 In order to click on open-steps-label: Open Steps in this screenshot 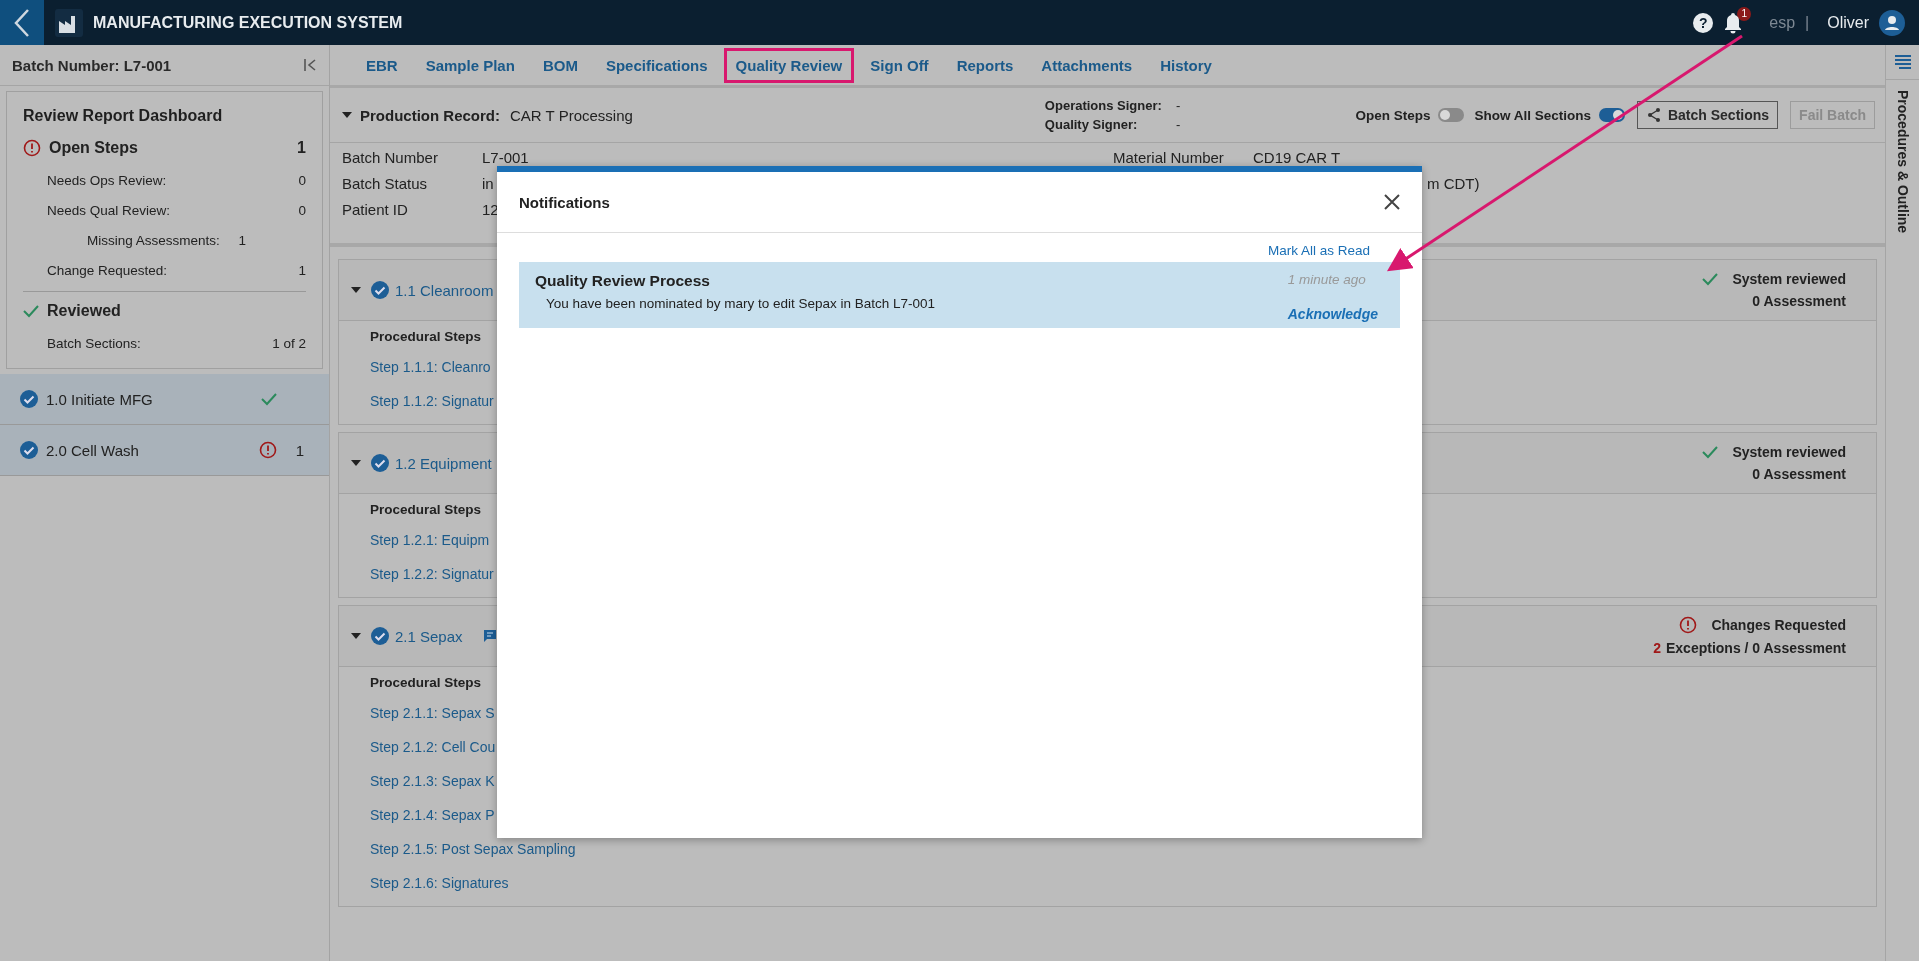, I will do `click(94, 148)`.